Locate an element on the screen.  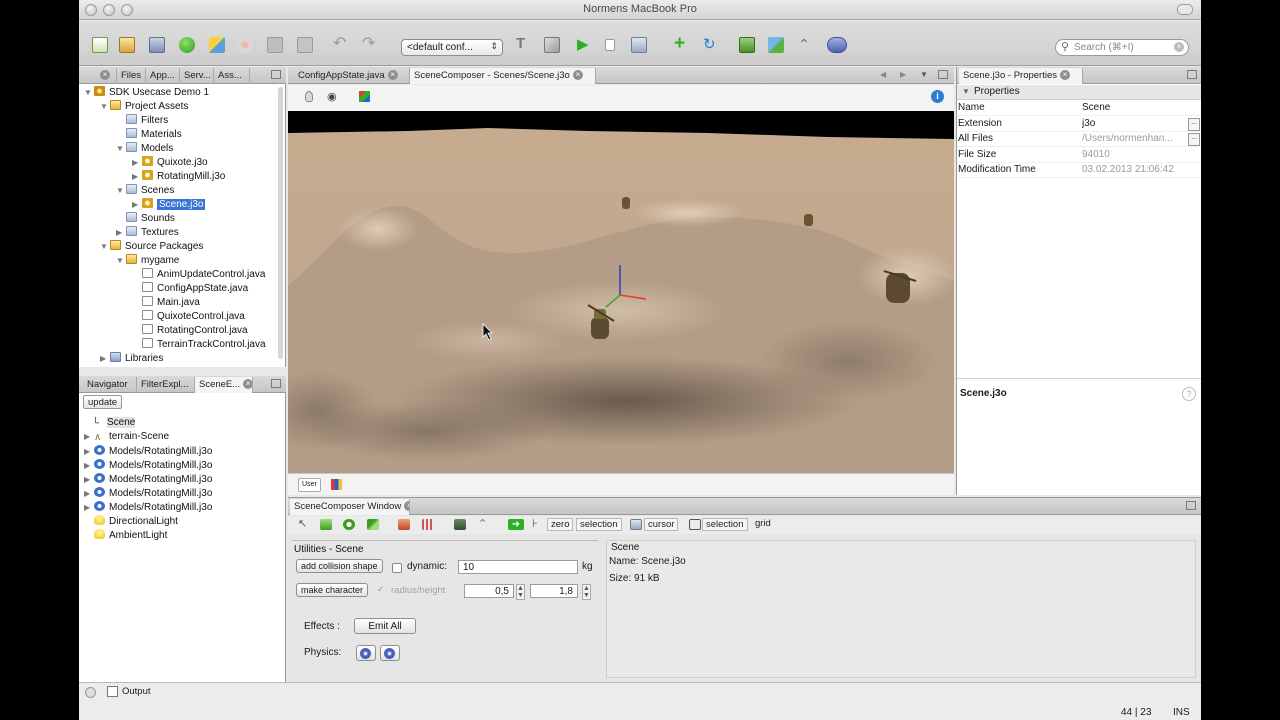
zero-button: zero is located at coordinates (560, 524).